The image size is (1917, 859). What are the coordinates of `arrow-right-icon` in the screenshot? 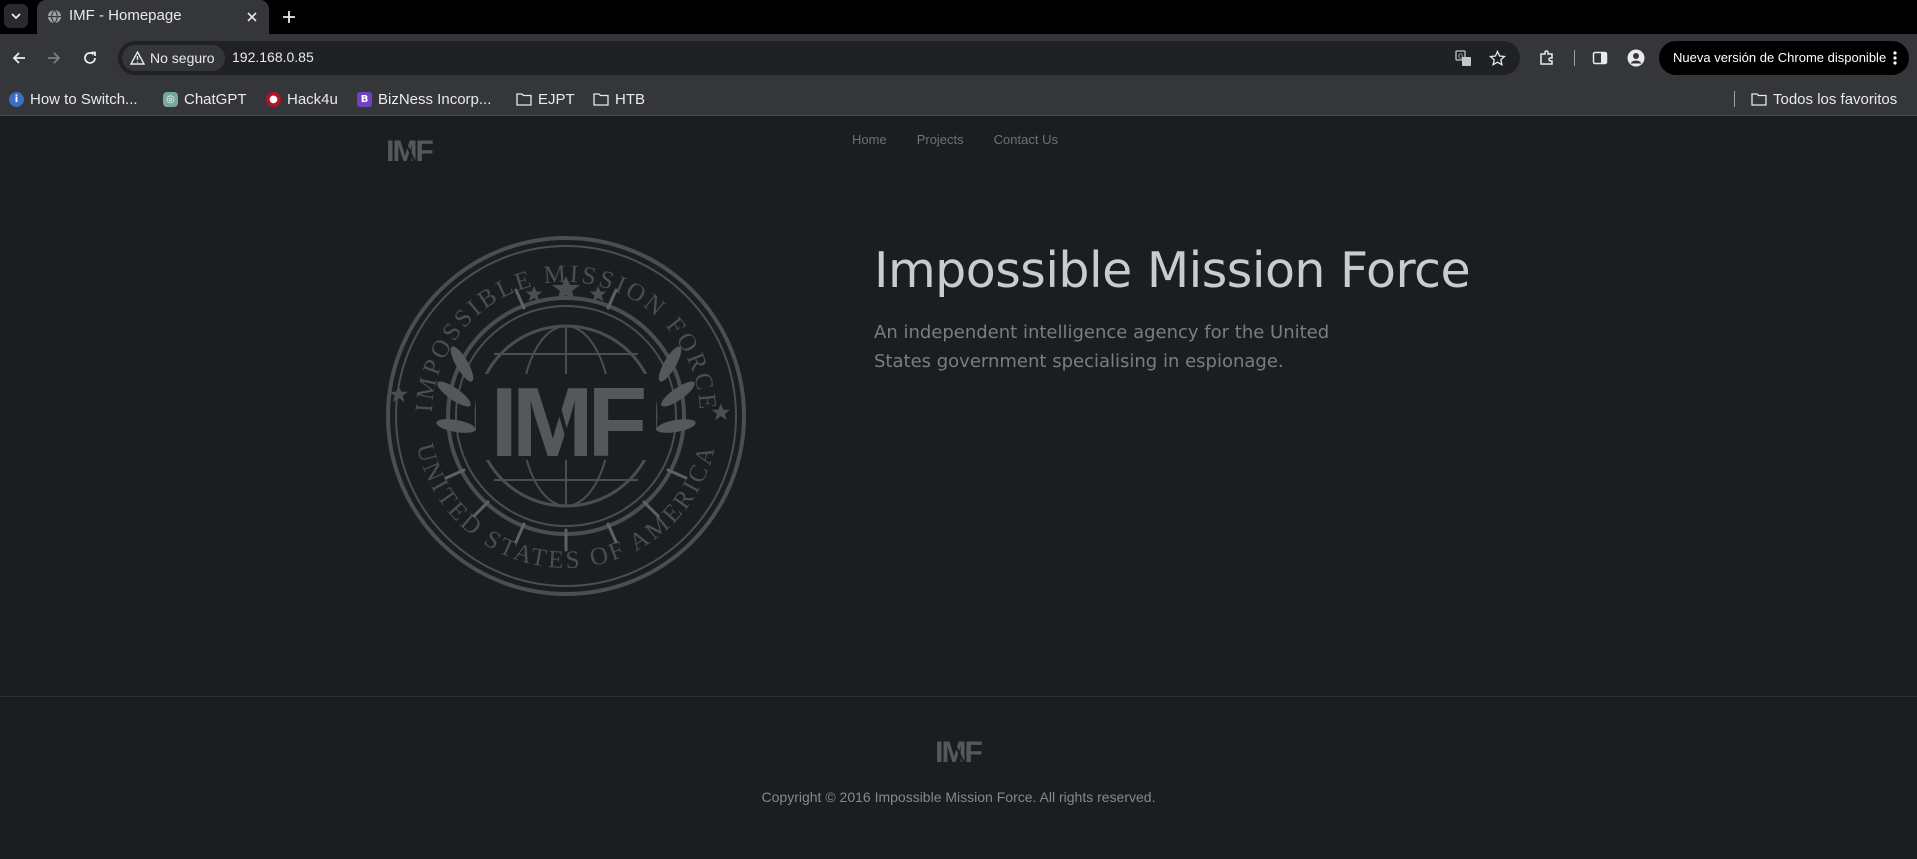 It's located at (54, 58).